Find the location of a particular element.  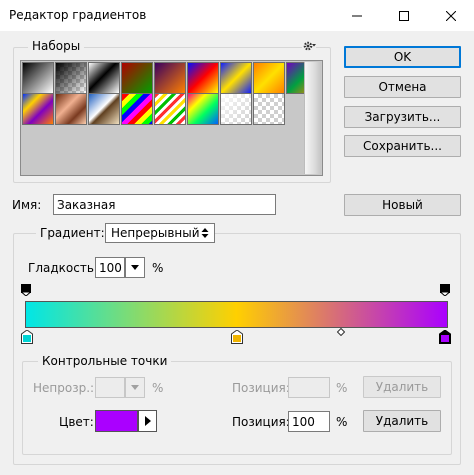

opacity-input is located at coordinates (110, 387).